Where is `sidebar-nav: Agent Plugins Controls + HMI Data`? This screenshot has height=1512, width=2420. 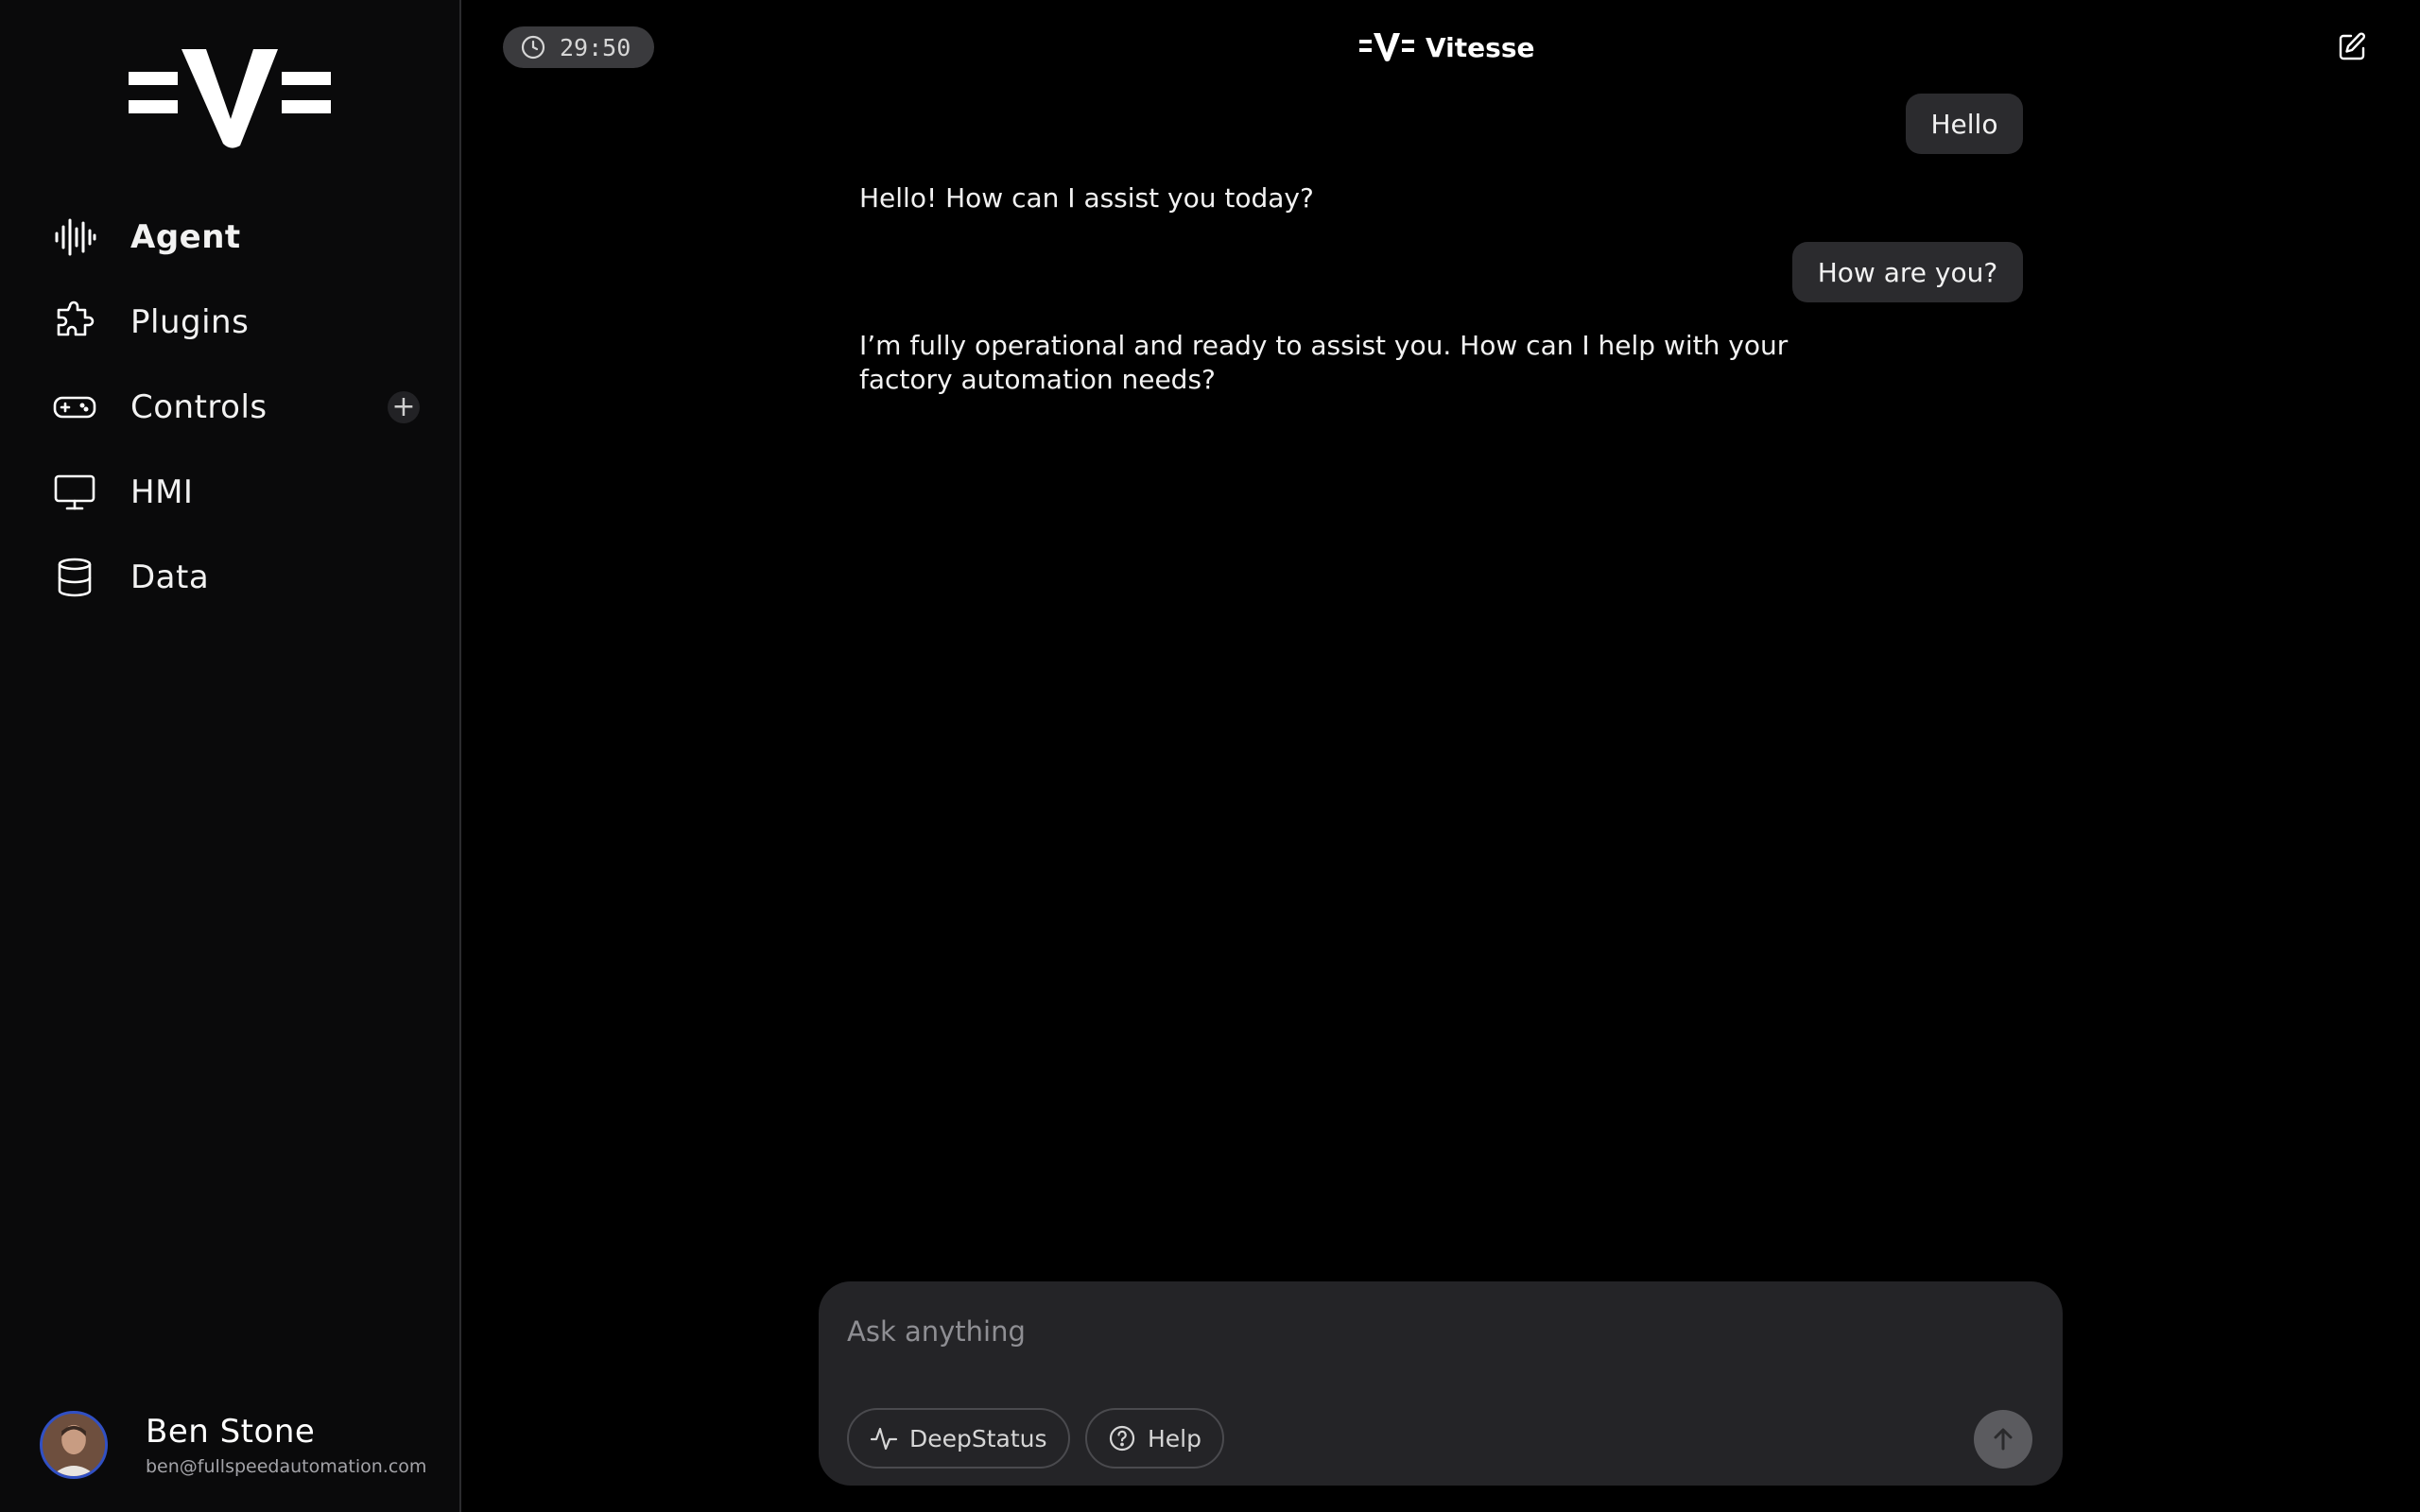 sidebar-nav: Agent Plugins Controls + HMI Data is located at coordinates (229, 407).